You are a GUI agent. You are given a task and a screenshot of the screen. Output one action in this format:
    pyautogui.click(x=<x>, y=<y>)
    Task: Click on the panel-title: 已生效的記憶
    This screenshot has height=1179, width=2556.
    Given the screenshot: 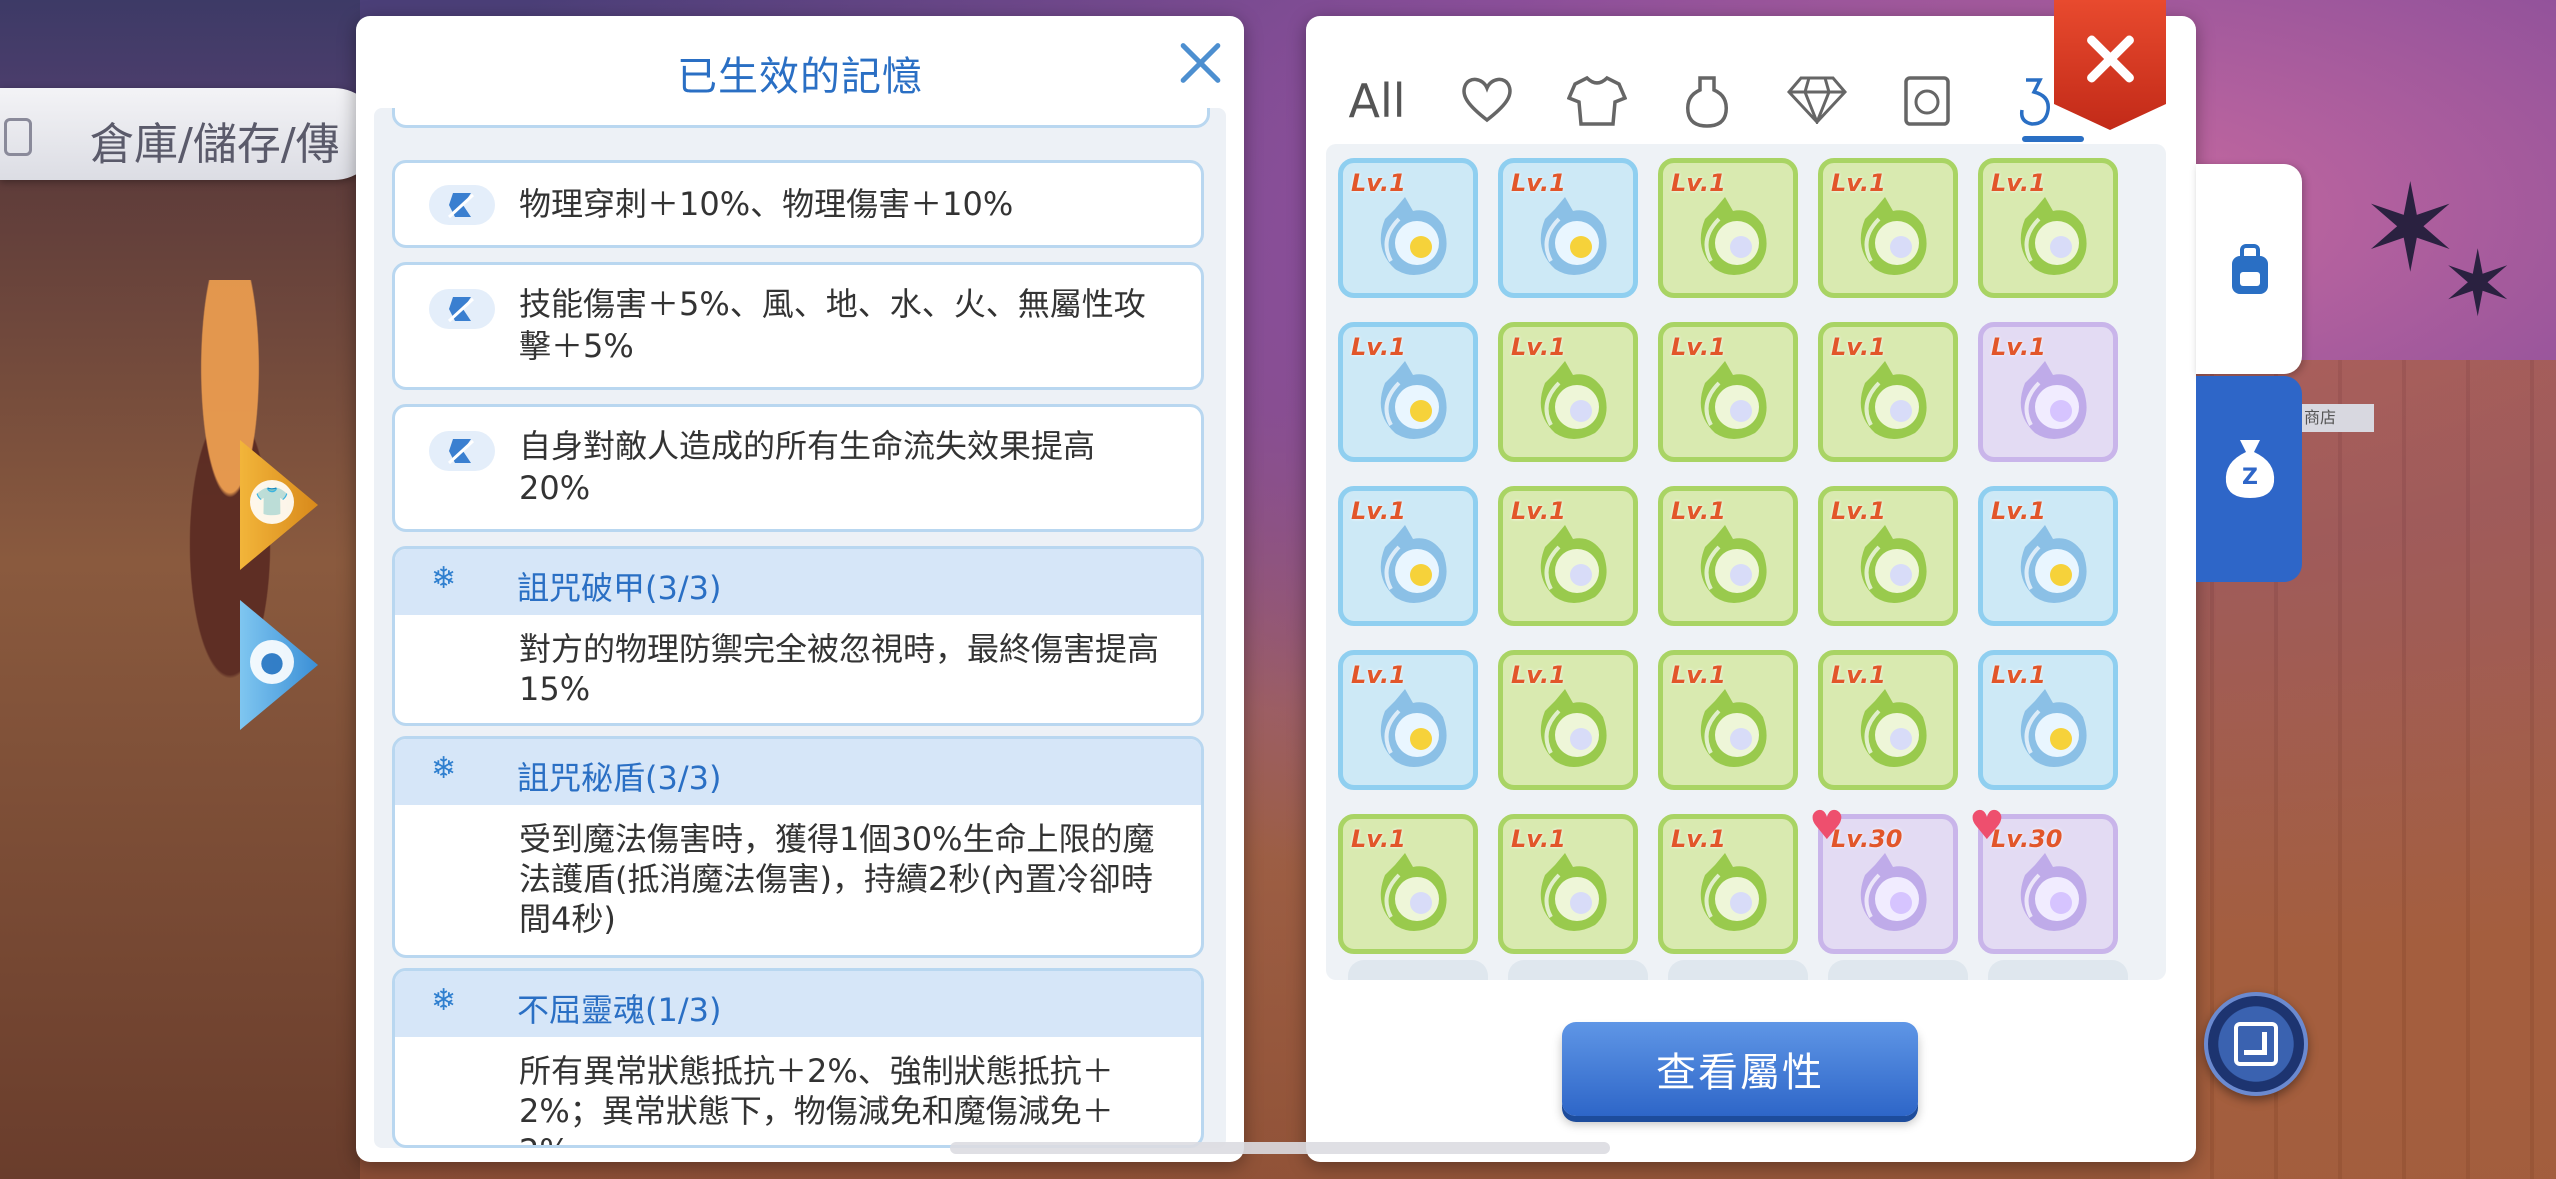 What is the action you would take?
    pyautogui.click(x=800, y=77)
    